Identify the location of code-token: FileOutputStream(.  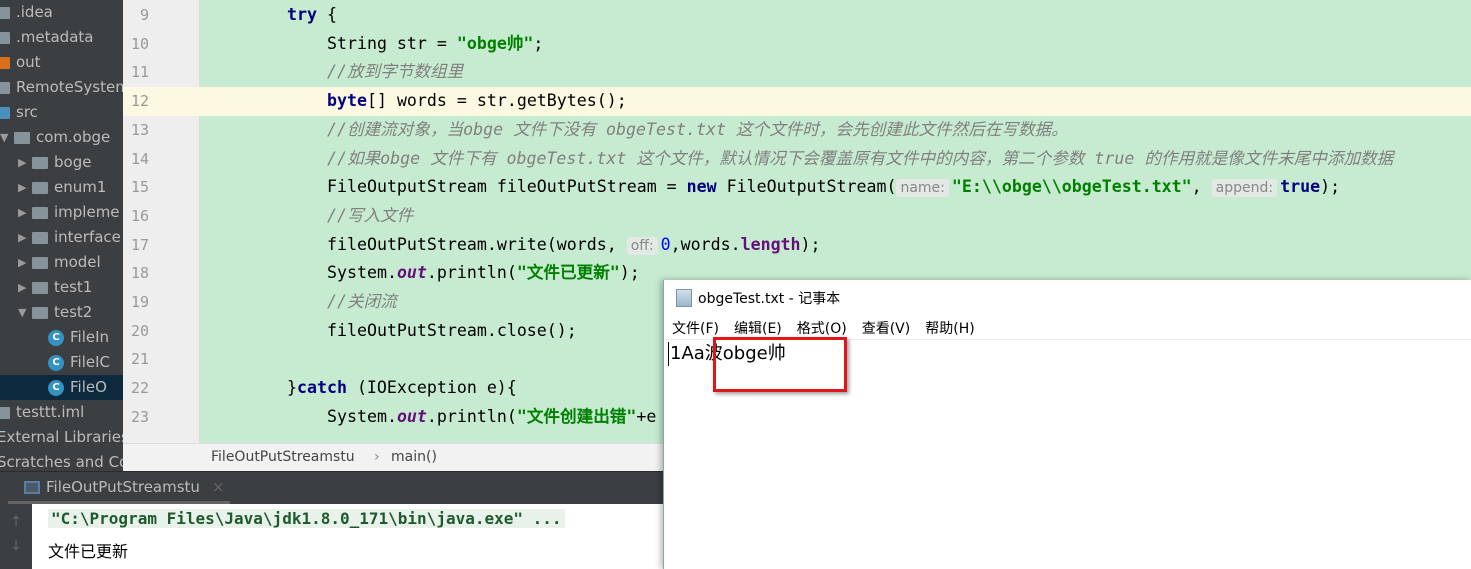
(806, 187).